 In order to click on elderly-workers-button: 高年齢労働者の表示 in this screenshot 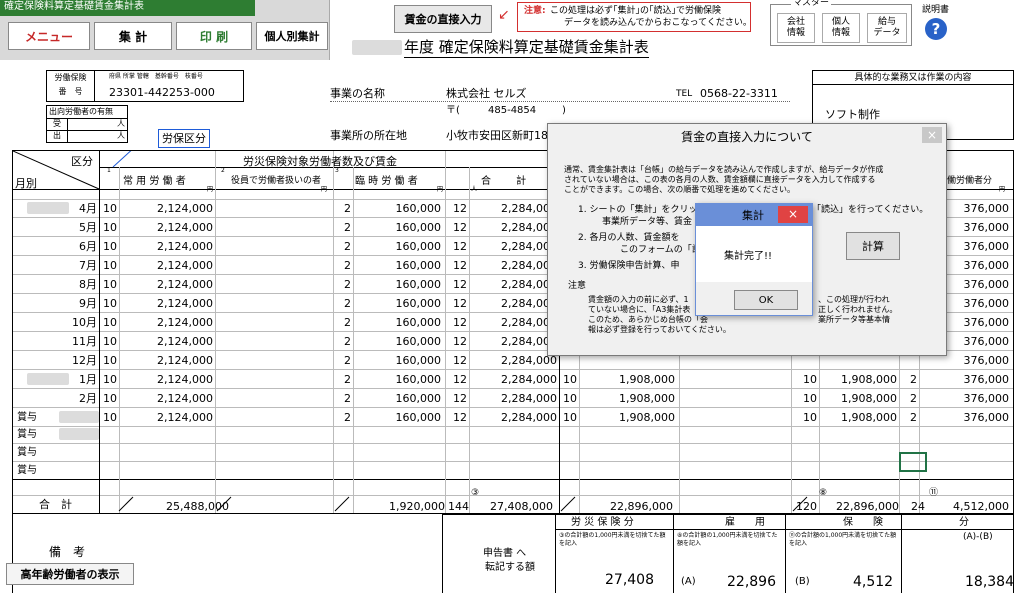, I will do `click(70, 574)`.